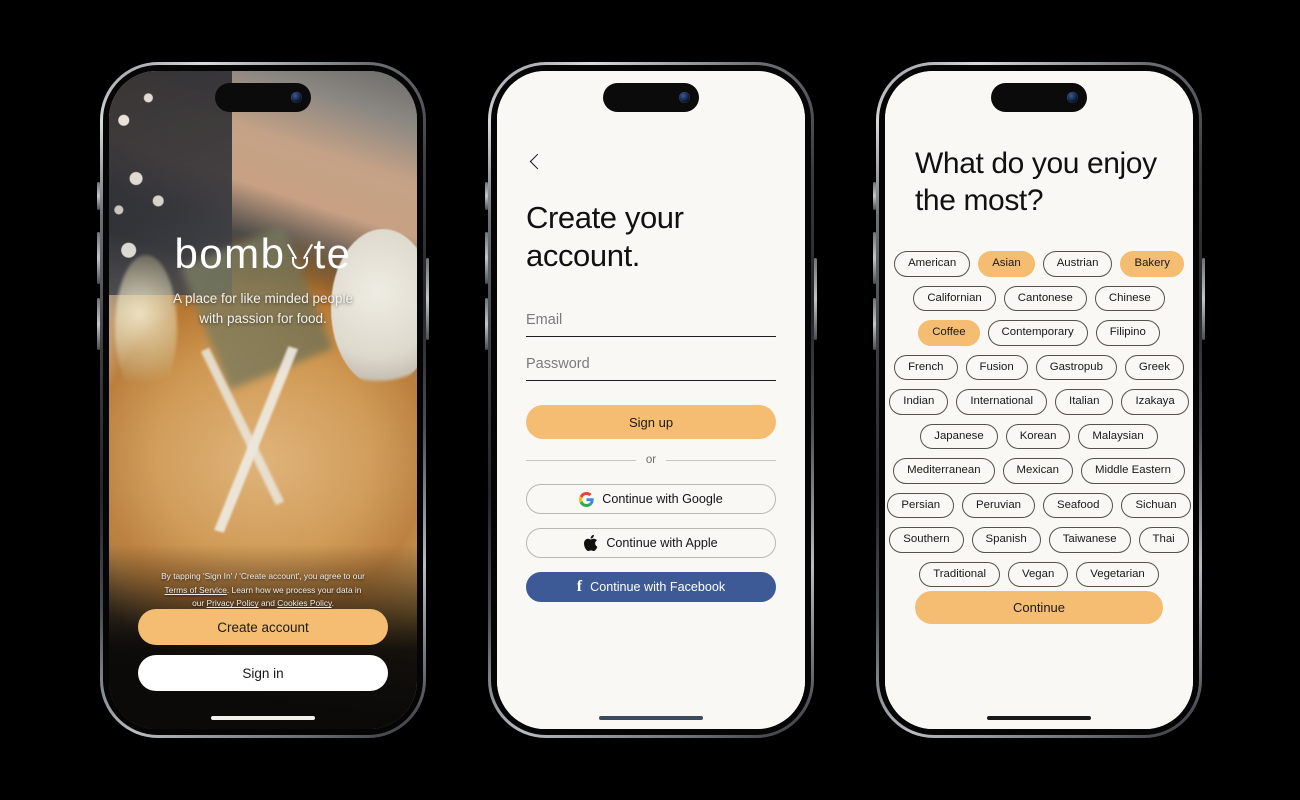 This screenshot has width=1300, height=800. Describe the element at coordinates (919, 402) in the screenshot. I see `cuisine-chip: Indian` at that location.